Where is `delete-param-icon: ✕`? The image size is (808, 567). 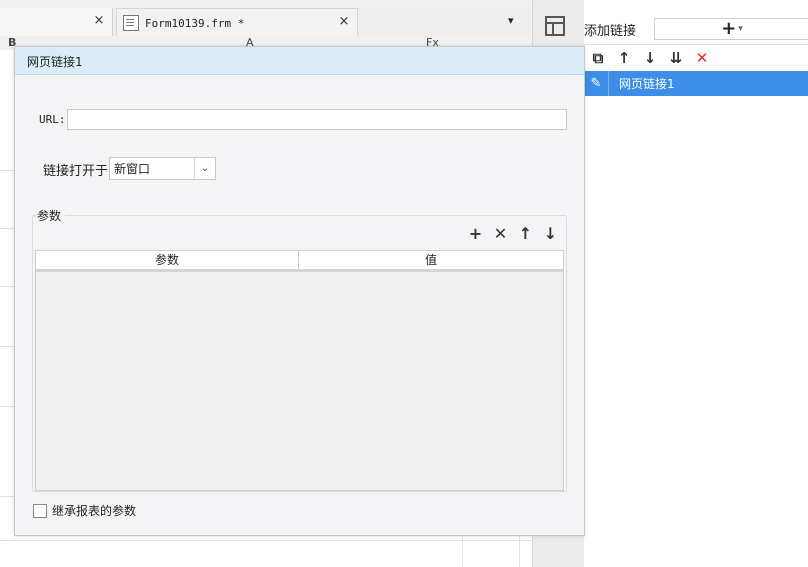 delete-param-icon: ✕ is located at coordinates (500, 234).